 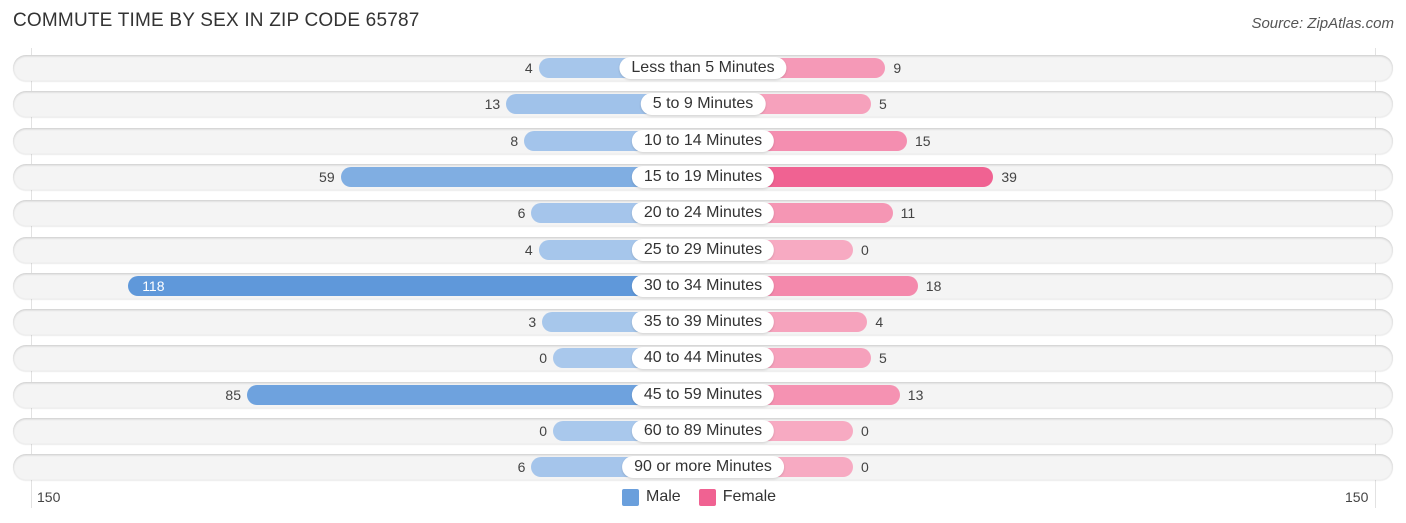 I want to click on chart-row: 118 18 30 to 34 Minutes, so click(x=703, y=285).